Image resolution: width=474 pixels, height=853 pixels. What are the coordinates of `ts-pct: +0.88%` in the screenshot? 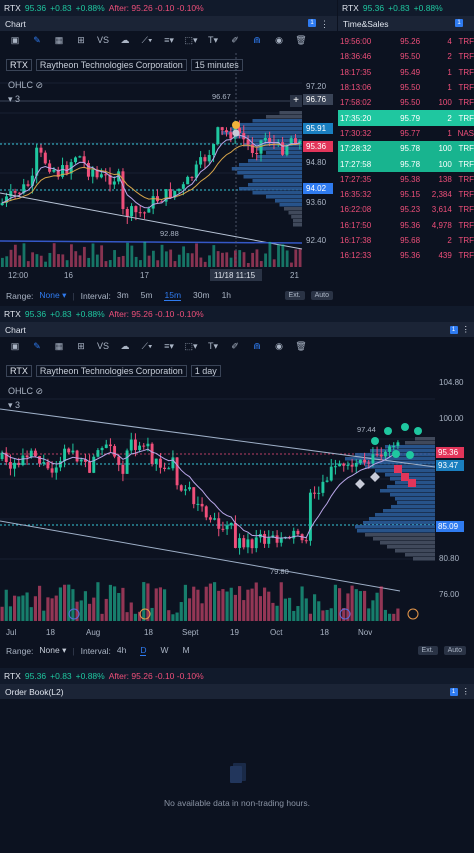 It's located at (428, 8).